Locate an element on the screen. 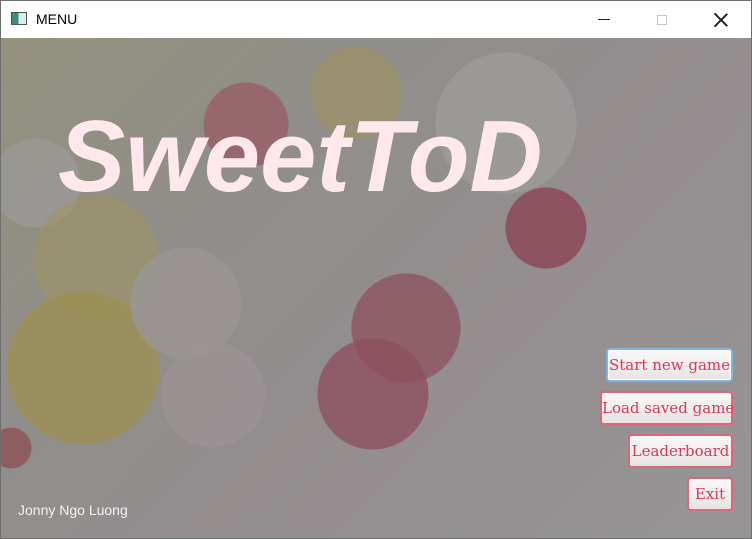 The width and height of the screenshot is (752, 539). close-button is located at coordinates (721, 19).